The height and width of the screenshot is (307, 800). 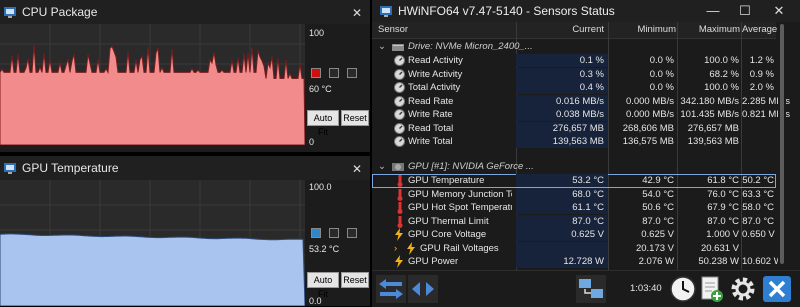 What do you see at coordinates (433, 261) in the screenshot?
I see `sensor-name: GPU Power` at bounding box center [433, 261].